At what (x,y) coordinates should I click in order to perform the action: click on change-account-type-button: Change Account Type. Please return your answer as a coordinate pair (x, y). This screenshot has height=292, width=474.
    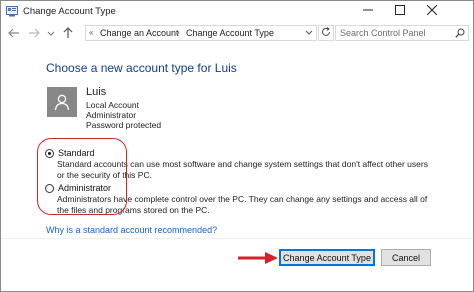
    Looking at the image, I should click on (327, 257).